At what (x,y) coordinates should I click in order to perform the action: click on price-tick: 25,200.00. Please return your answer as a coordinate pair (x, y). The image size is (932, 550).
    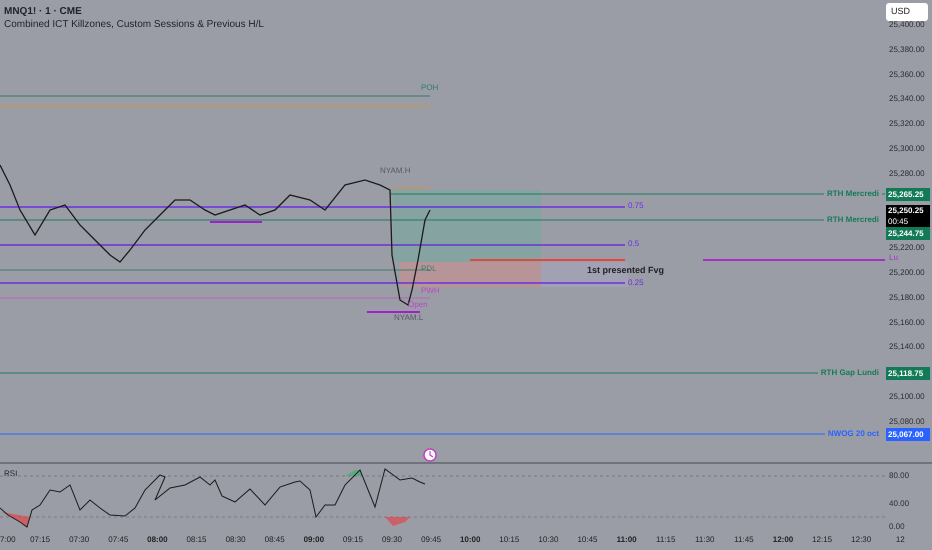
    Looking at the image, I should click on (907, 273).